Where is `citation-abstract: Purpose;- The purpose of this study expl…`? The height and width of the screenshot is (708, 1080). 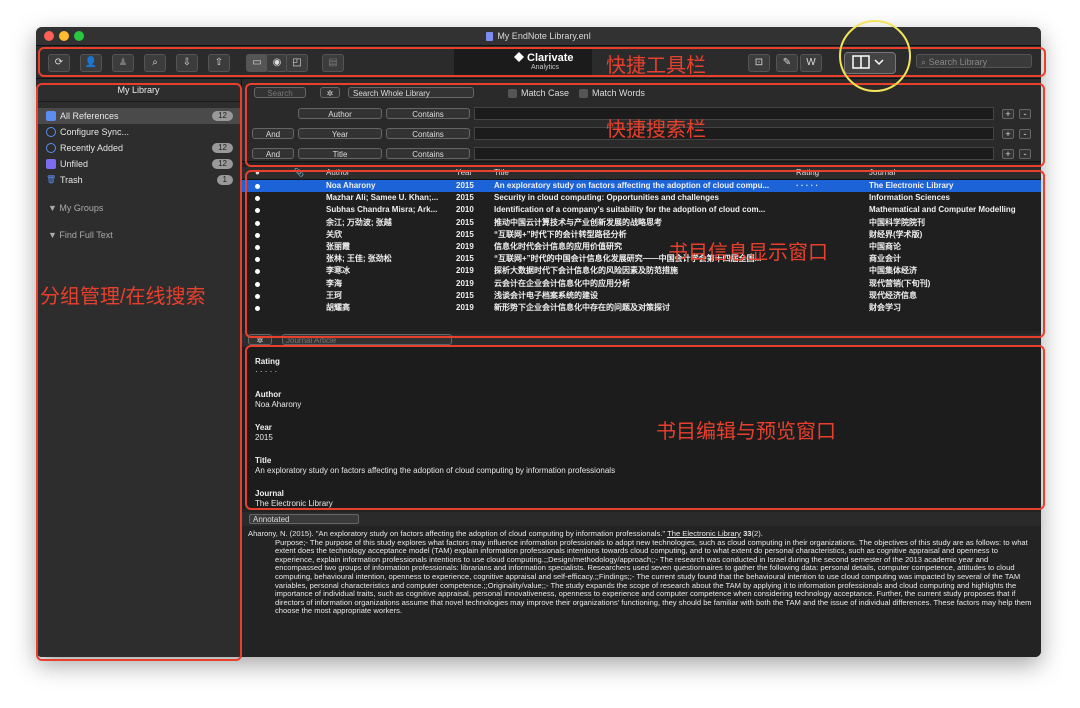 citation-abstract: Purpose;- The purpose of this study expl… is located at coordinates (653, 576).